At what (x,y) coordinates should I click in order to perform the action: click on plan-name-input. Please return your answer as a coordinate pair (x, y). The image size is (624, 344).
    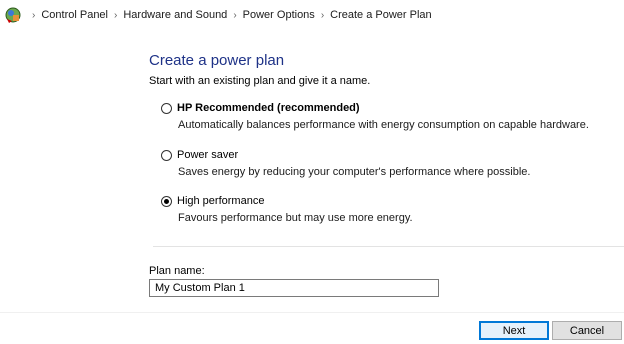
    Looking at the image, I should click on (294, 288).